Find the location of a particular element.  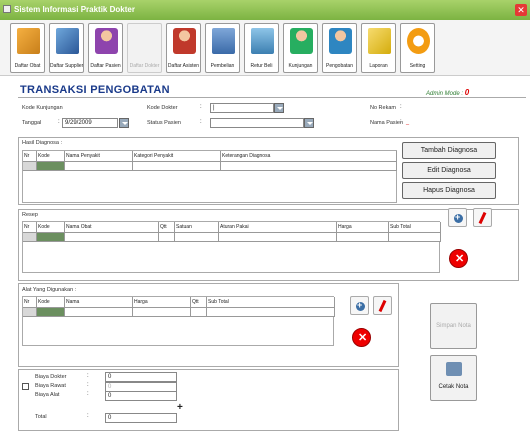

supplier-icon is located at coordinates (67, 41).